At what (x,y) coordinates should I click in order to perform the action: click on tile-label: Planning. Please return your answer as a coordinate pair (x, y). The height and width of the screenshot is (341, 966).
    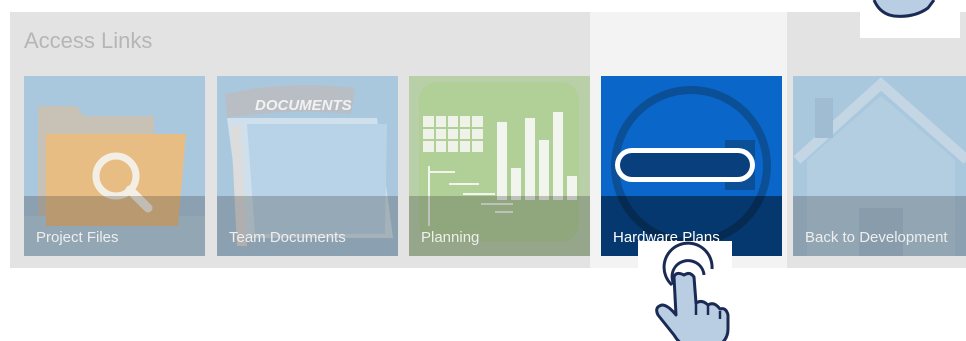
    Looking at the image, I should click on (450, 237).